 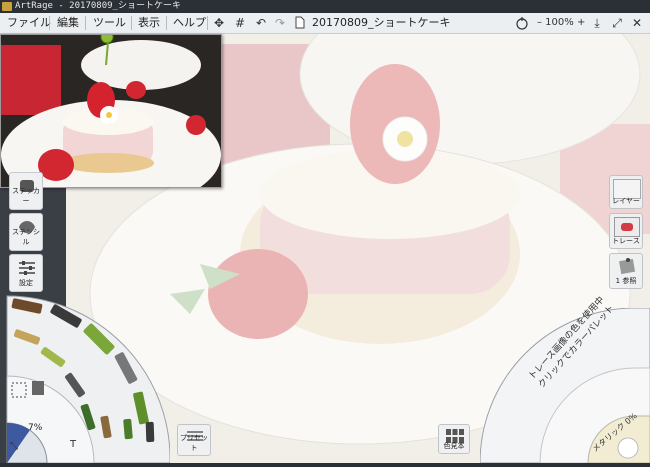 What do you see at coordinates (454, 439) in the screenshot?
I see `swatches-button: 色見本` at bounding box center [454, 439].